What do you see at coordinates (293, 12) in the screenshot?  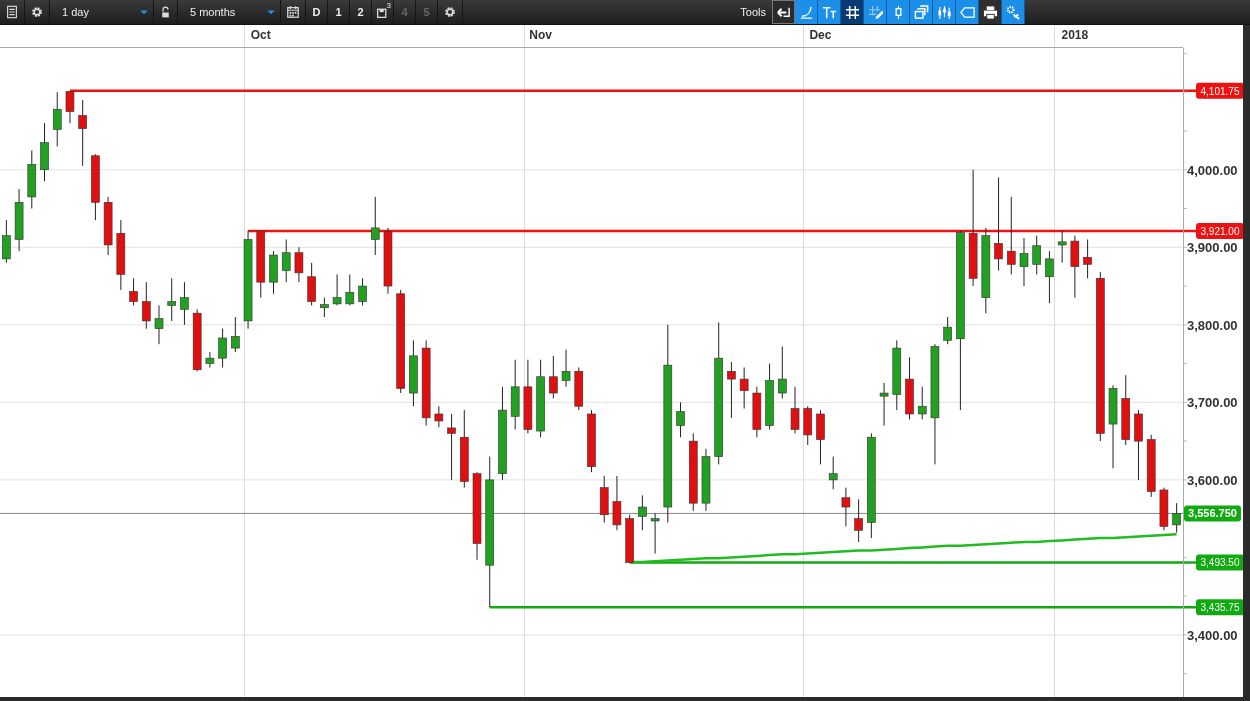 I see `calendar-icon` at bounding box center [293, 12].